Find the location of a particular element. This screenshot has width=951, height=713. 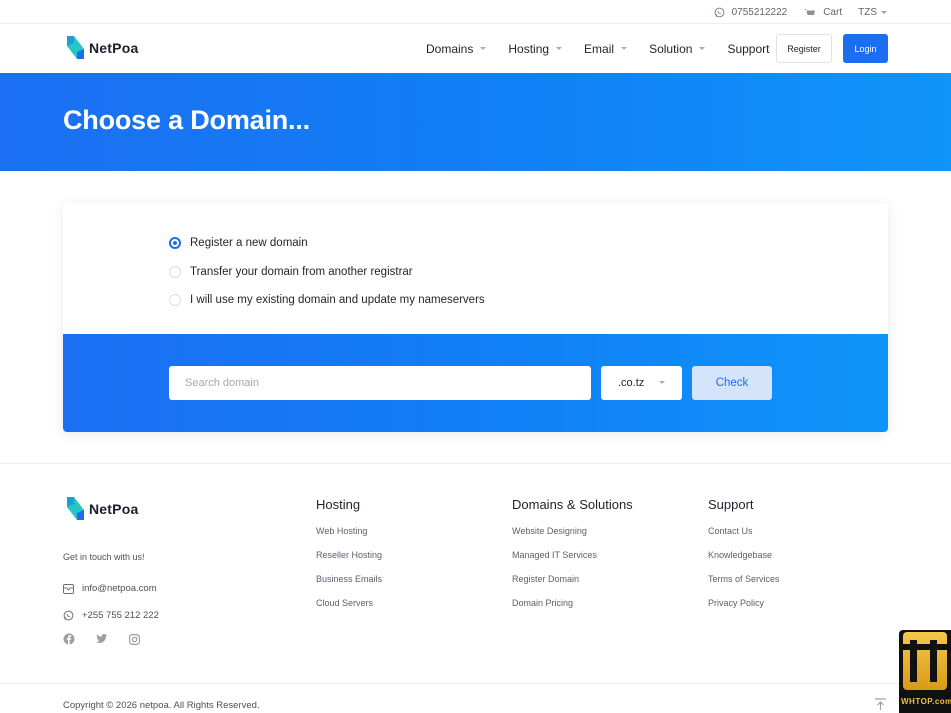

tld-selected-value: .co.tz is located at coordinates (631, 383).